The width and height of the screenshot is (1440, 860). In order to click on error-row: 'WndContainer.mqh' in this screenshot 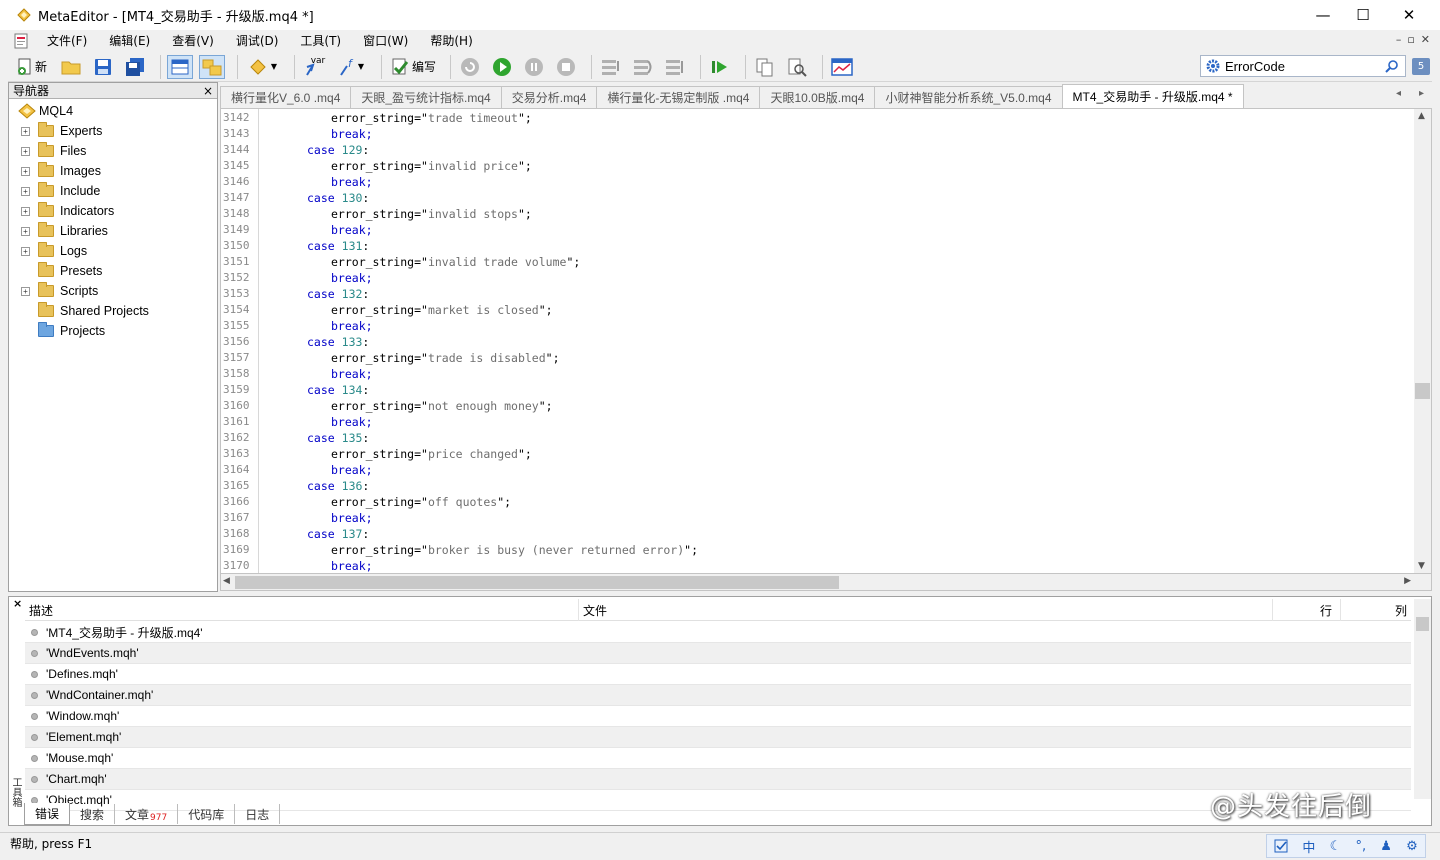, I will do `click(718, 695)`.